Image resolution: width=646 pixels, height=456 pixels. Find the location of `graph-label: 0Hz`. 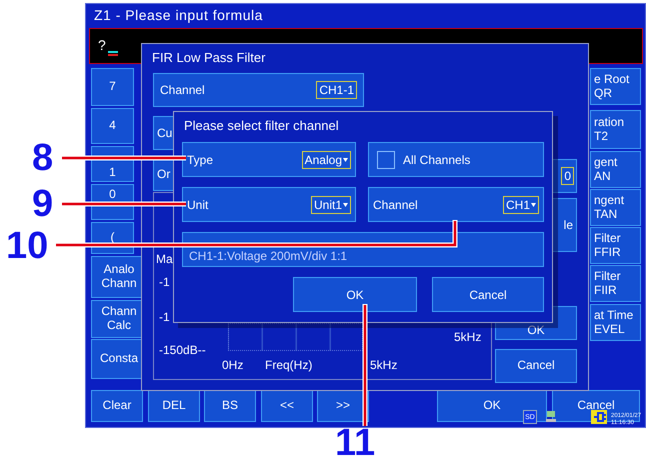

graph-label: 0Hz is located at coordinates (233, 365).